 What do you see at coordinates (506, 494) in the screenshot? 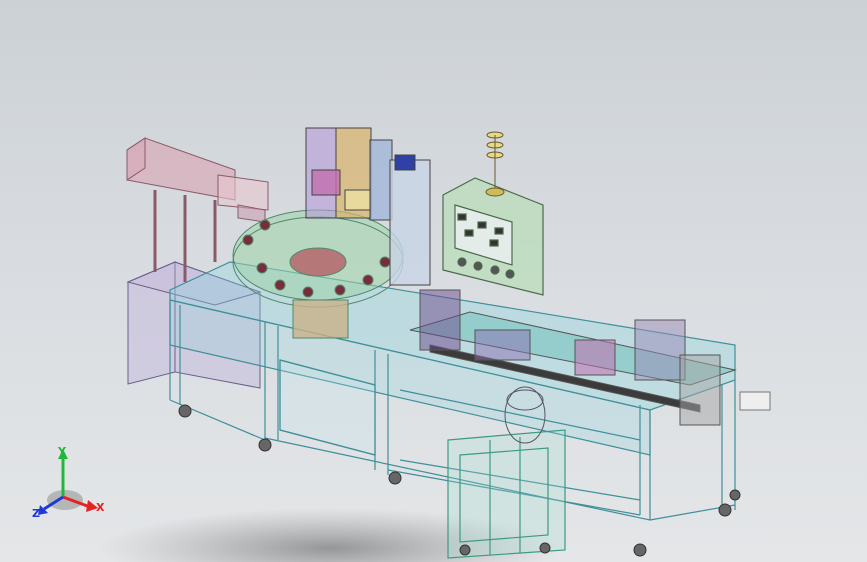
I see `front-subframe` at bounding box center [506, 494].